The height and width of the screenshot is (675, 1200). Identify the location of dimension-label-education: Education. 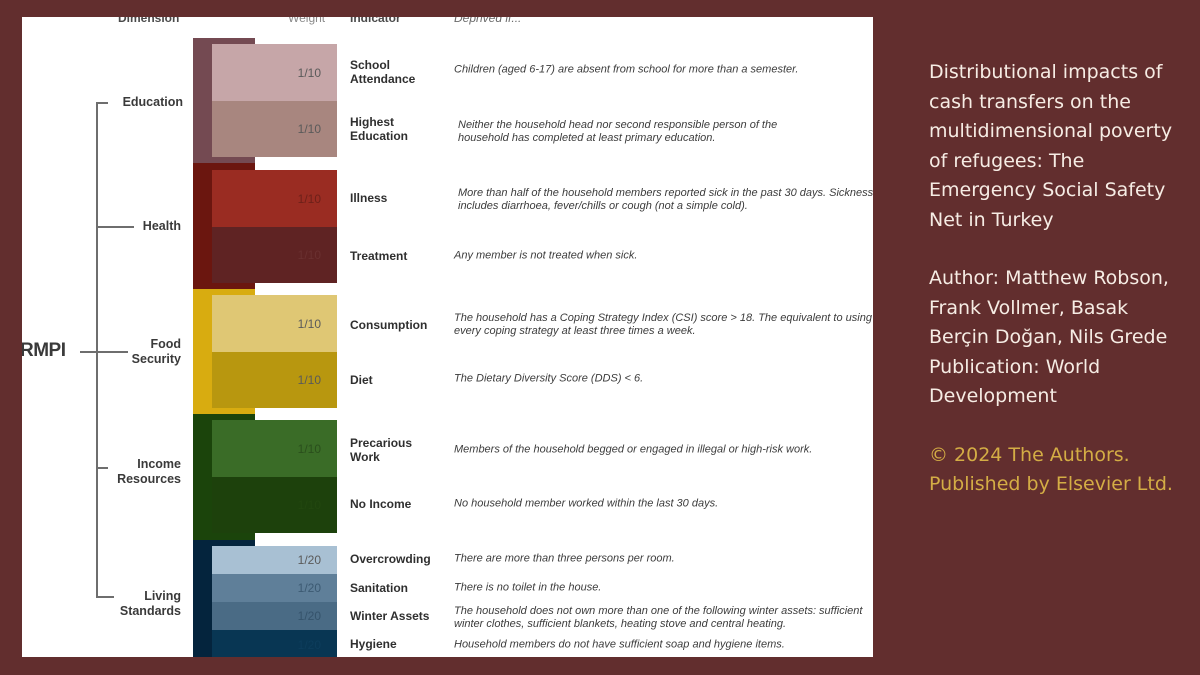
(152, 102).